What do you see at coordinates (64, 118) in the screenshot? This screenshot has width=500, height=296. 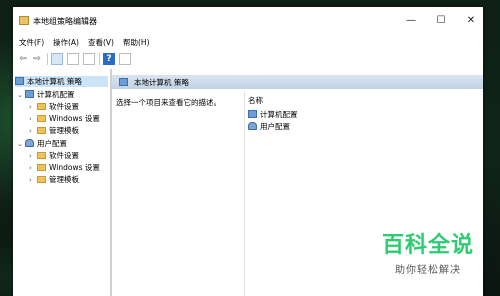 I see `tree-computer-windows: › Windows 设置` at bounding box center [64, 118].